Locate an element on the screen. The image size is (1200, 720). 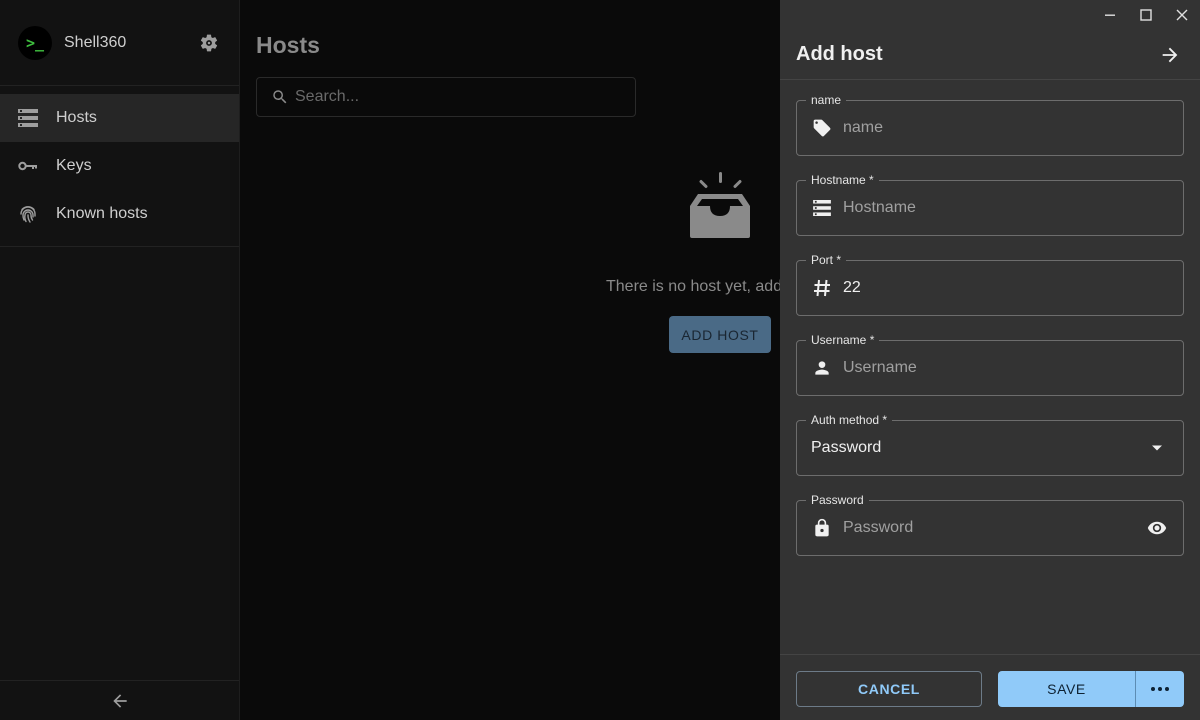
name-input is located at coordinates (1006, 128).